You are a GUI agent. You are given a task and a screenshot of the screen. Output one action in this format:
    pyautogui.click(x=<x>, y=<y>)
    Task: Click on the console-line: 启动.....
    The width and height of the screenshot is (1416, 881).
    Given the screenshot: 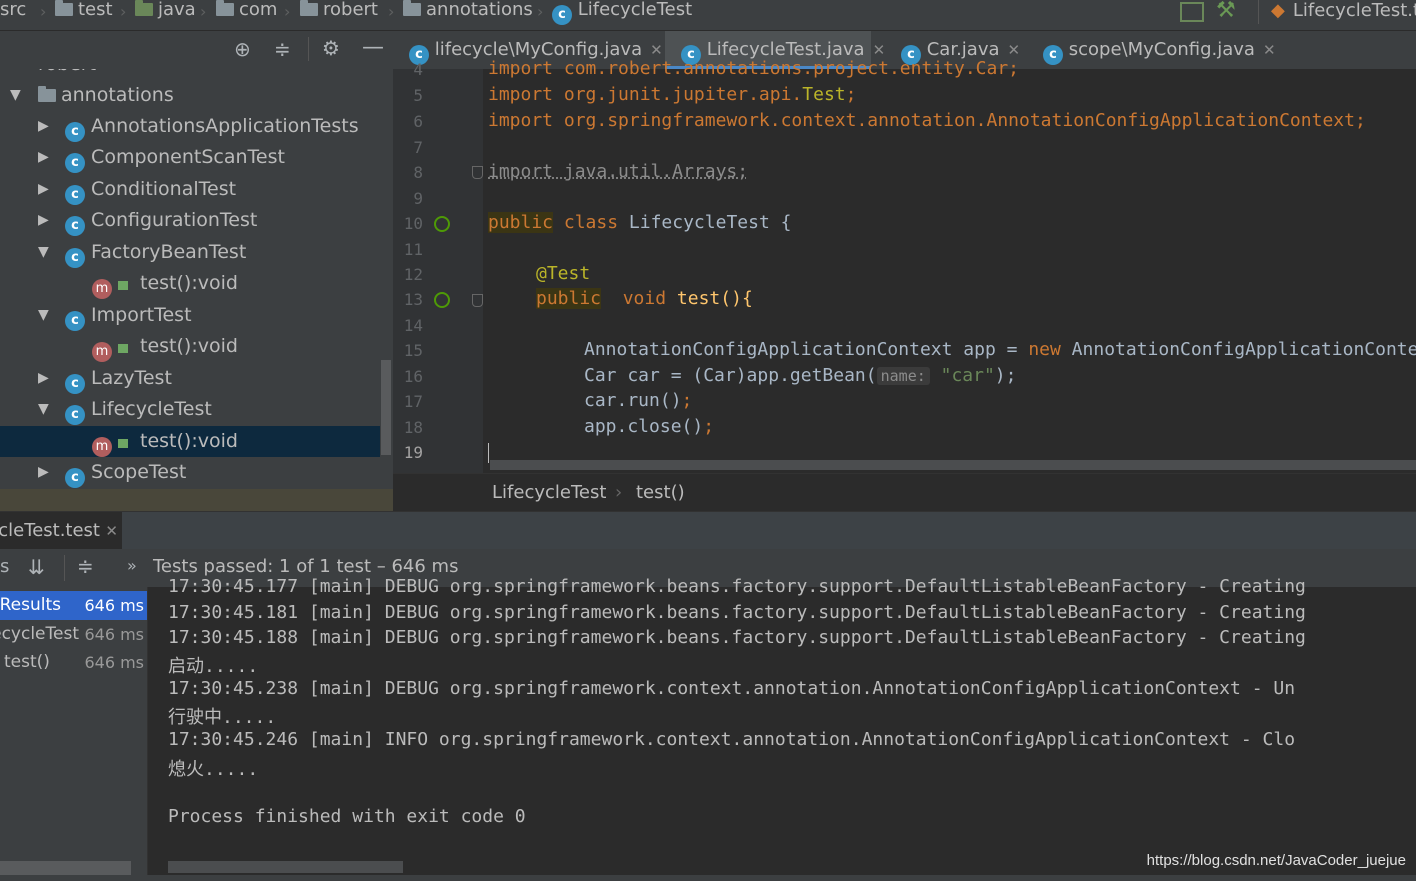 What is the action you would take?
    pyautogui.click(x=213, y=666)
    